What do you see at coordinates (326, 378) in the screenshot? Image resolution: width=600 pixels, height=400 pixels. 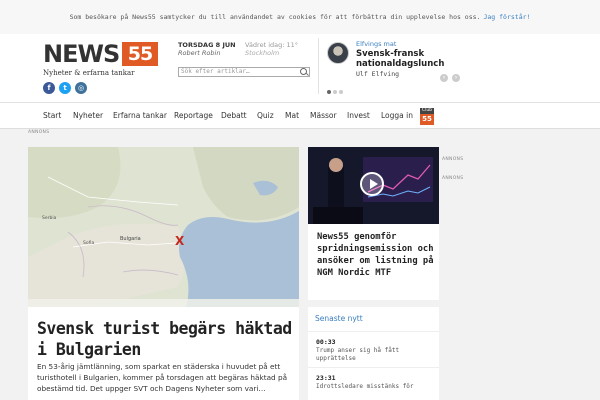 I see `news-time: 23:31` at bounding box center [326, 378].